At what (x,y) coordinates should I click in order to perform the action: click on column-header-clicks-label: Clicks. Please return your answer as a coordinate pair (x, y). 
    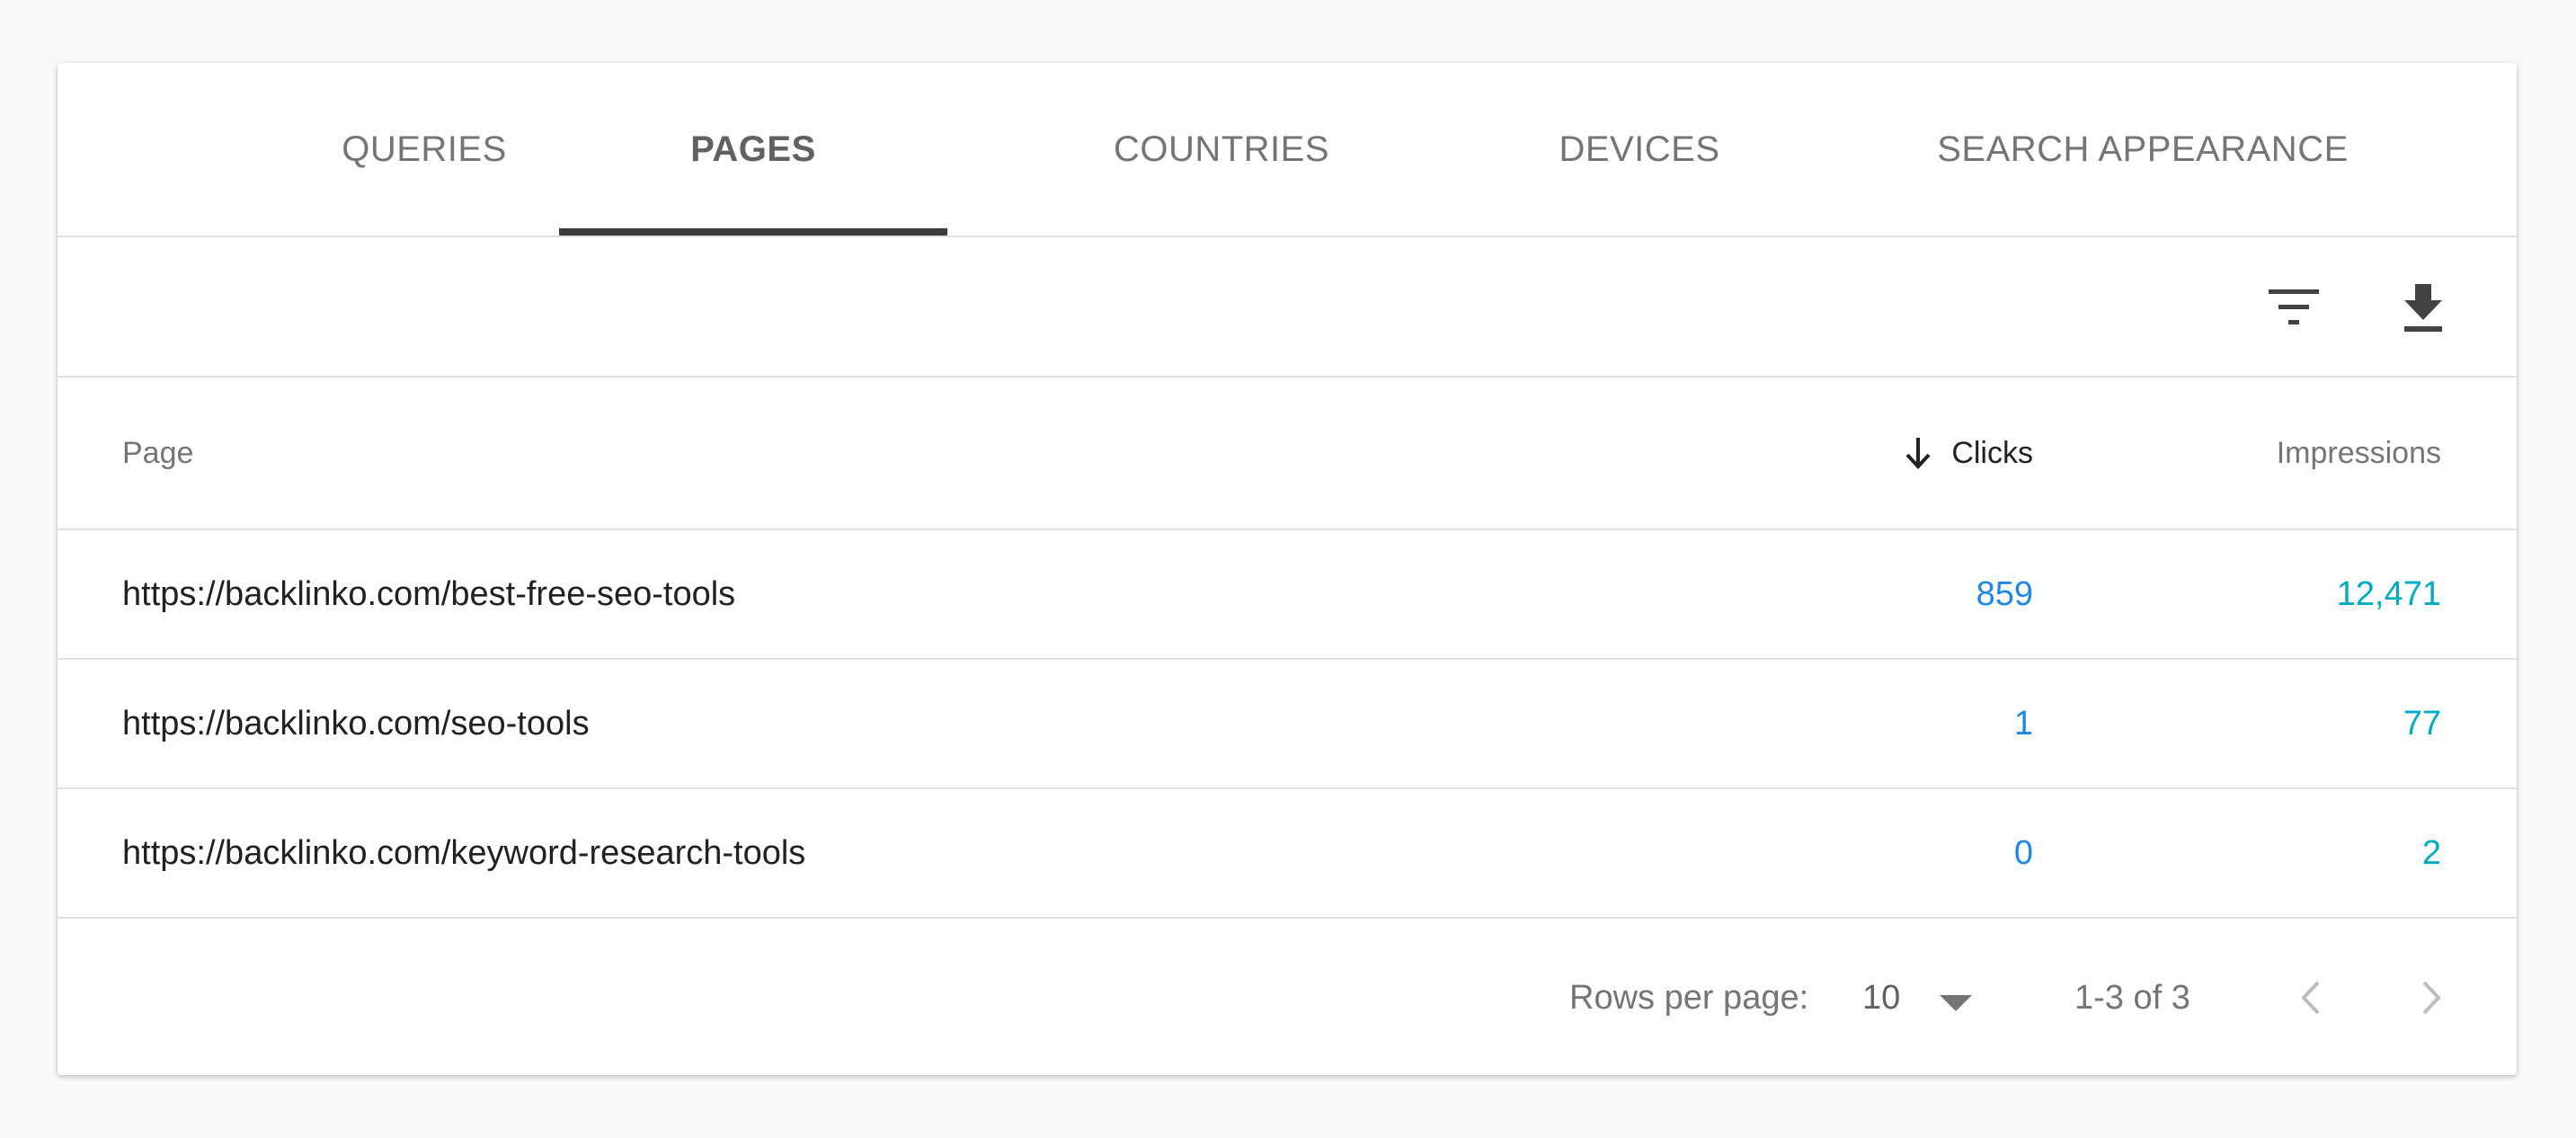
    Looking at the image, I should click on (1992, 453).